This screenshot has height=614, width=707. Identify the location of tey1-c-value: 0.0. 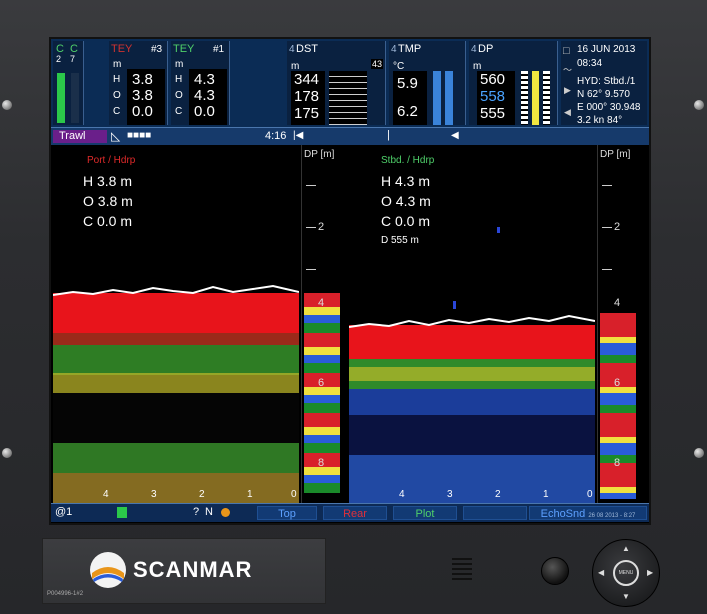
(204, 111).